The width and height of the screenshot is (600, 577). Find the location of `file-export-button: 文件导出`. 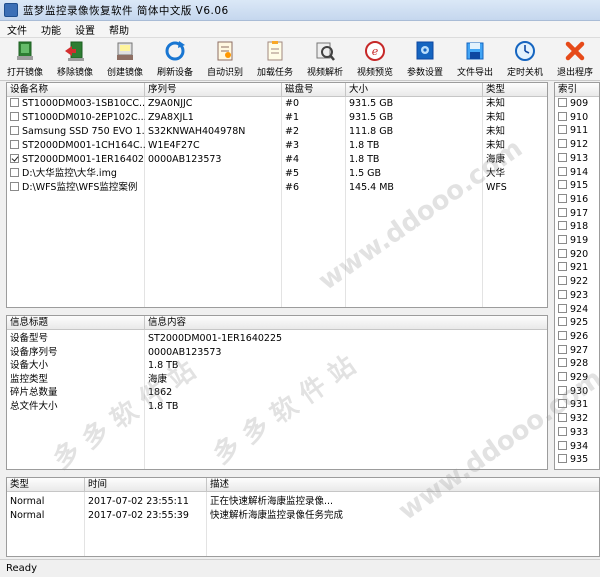

file-export-button: 文件导出 is located at coordinates (475, 59).